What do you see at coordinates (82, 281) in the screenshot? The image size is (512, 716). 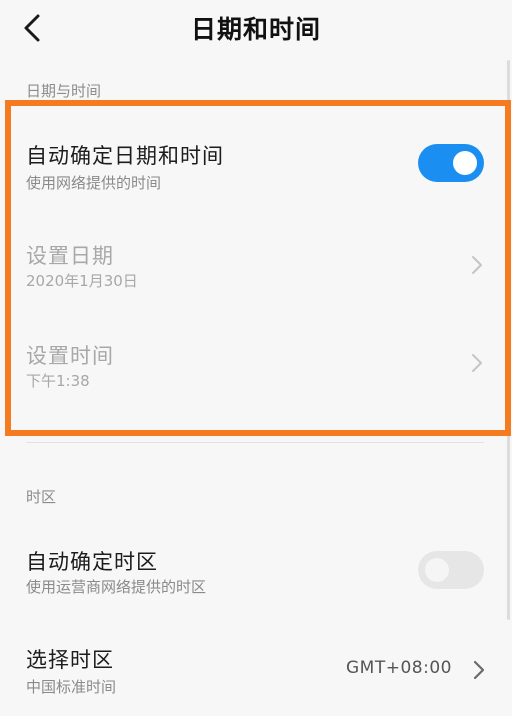 I see `set-date-value: 2020年1月30日` at bounding box center [82, 281].